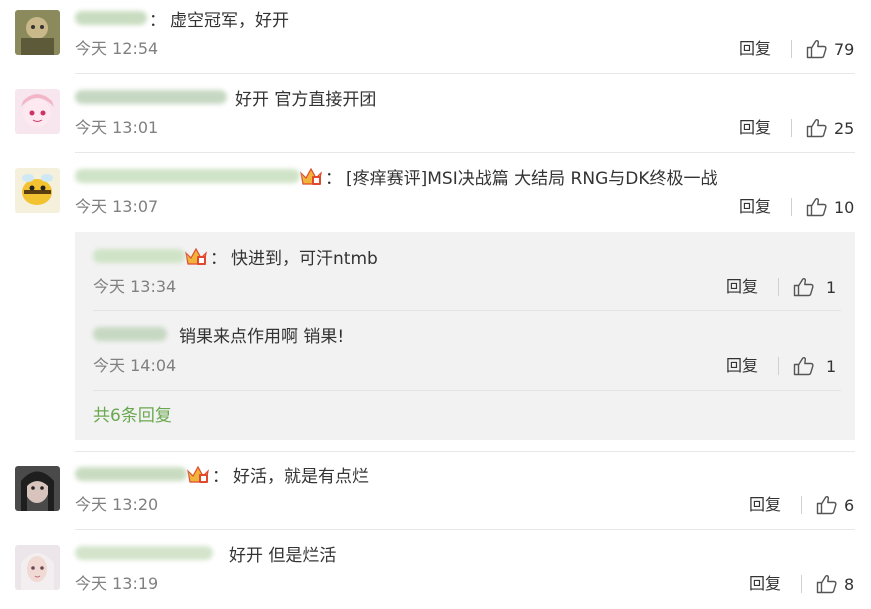 The image size is (871, 609). I want to click on sub-reply-line: ： 快进到，可汗ntmb, so click(235, 256).